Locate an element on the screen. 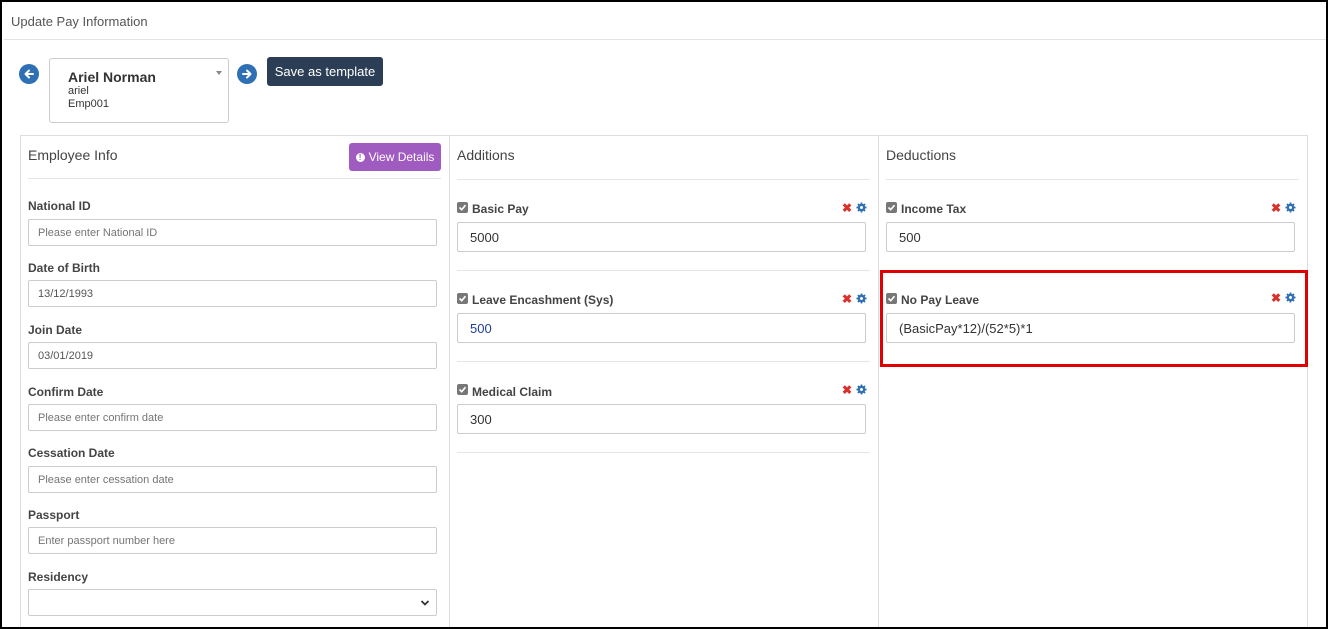 The width and height of the screenshot is (1328, 629). arrow-left-icon is located at coordinates (29, 74).